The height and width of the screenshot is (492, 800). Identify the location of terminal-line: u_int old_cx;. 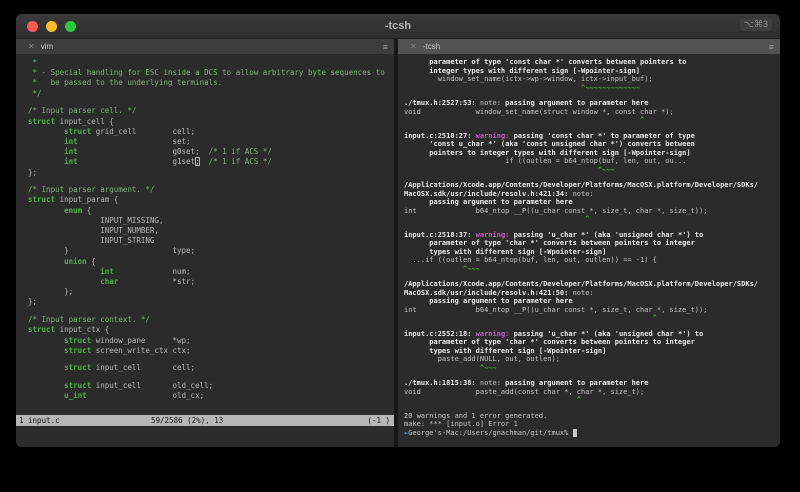
(134, 396).